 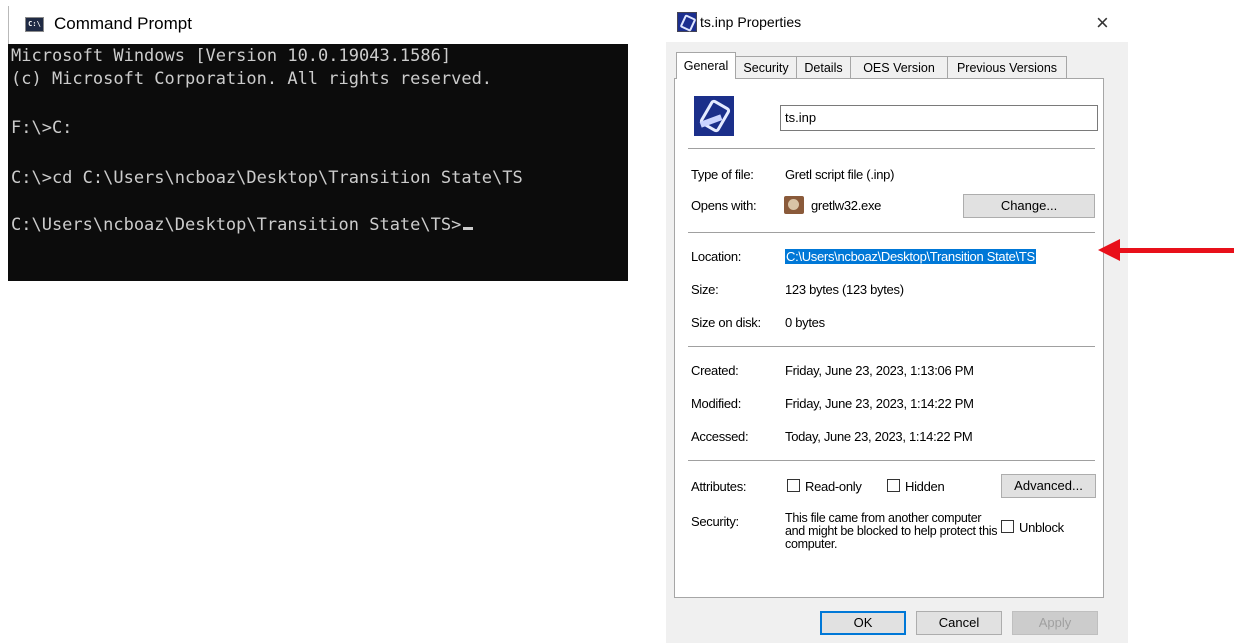 I want to click on tab-general: General, so click(x=706, y=65).